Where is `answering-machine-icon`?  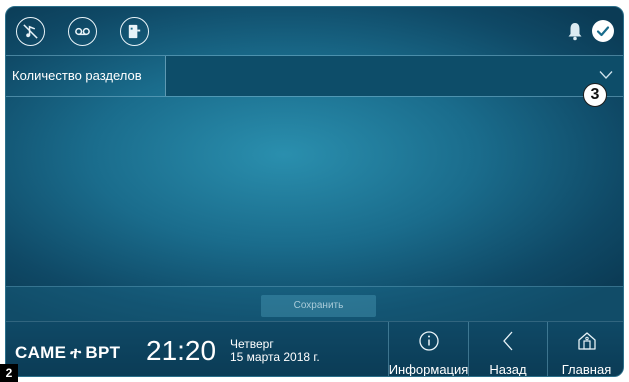
answering-machine-icon is located at coordinates (82, 31).